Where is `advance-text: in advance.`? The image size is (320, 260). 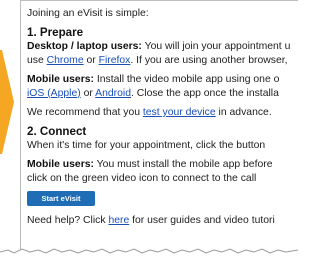
advance-text: in advance. is located at coordinates (243, 112).